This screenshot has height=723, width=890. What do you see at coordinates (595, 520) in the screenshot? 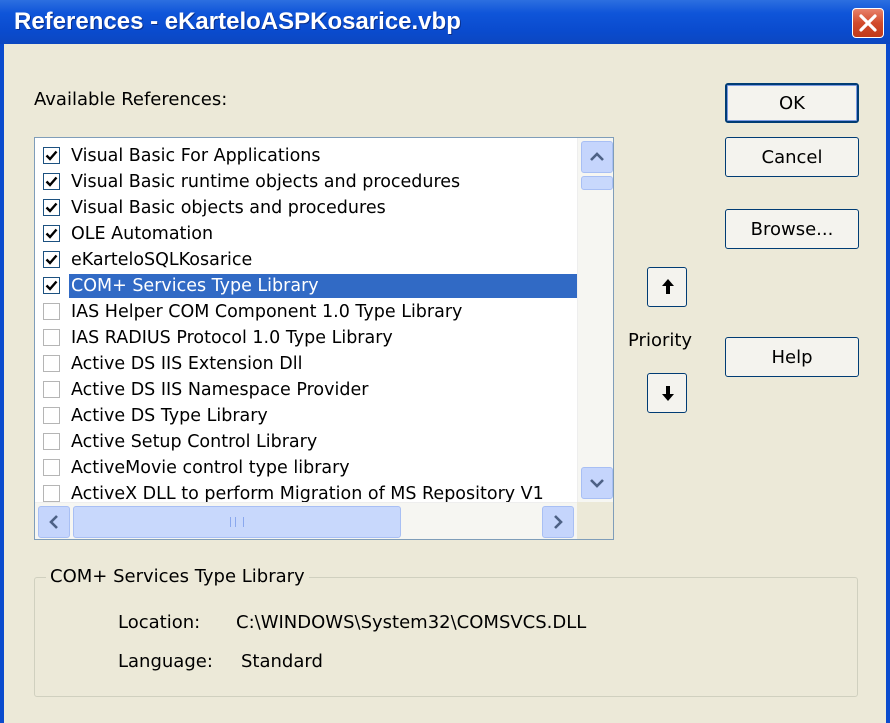
I see `scrollbar-corner` at bounding box center [595, 520].